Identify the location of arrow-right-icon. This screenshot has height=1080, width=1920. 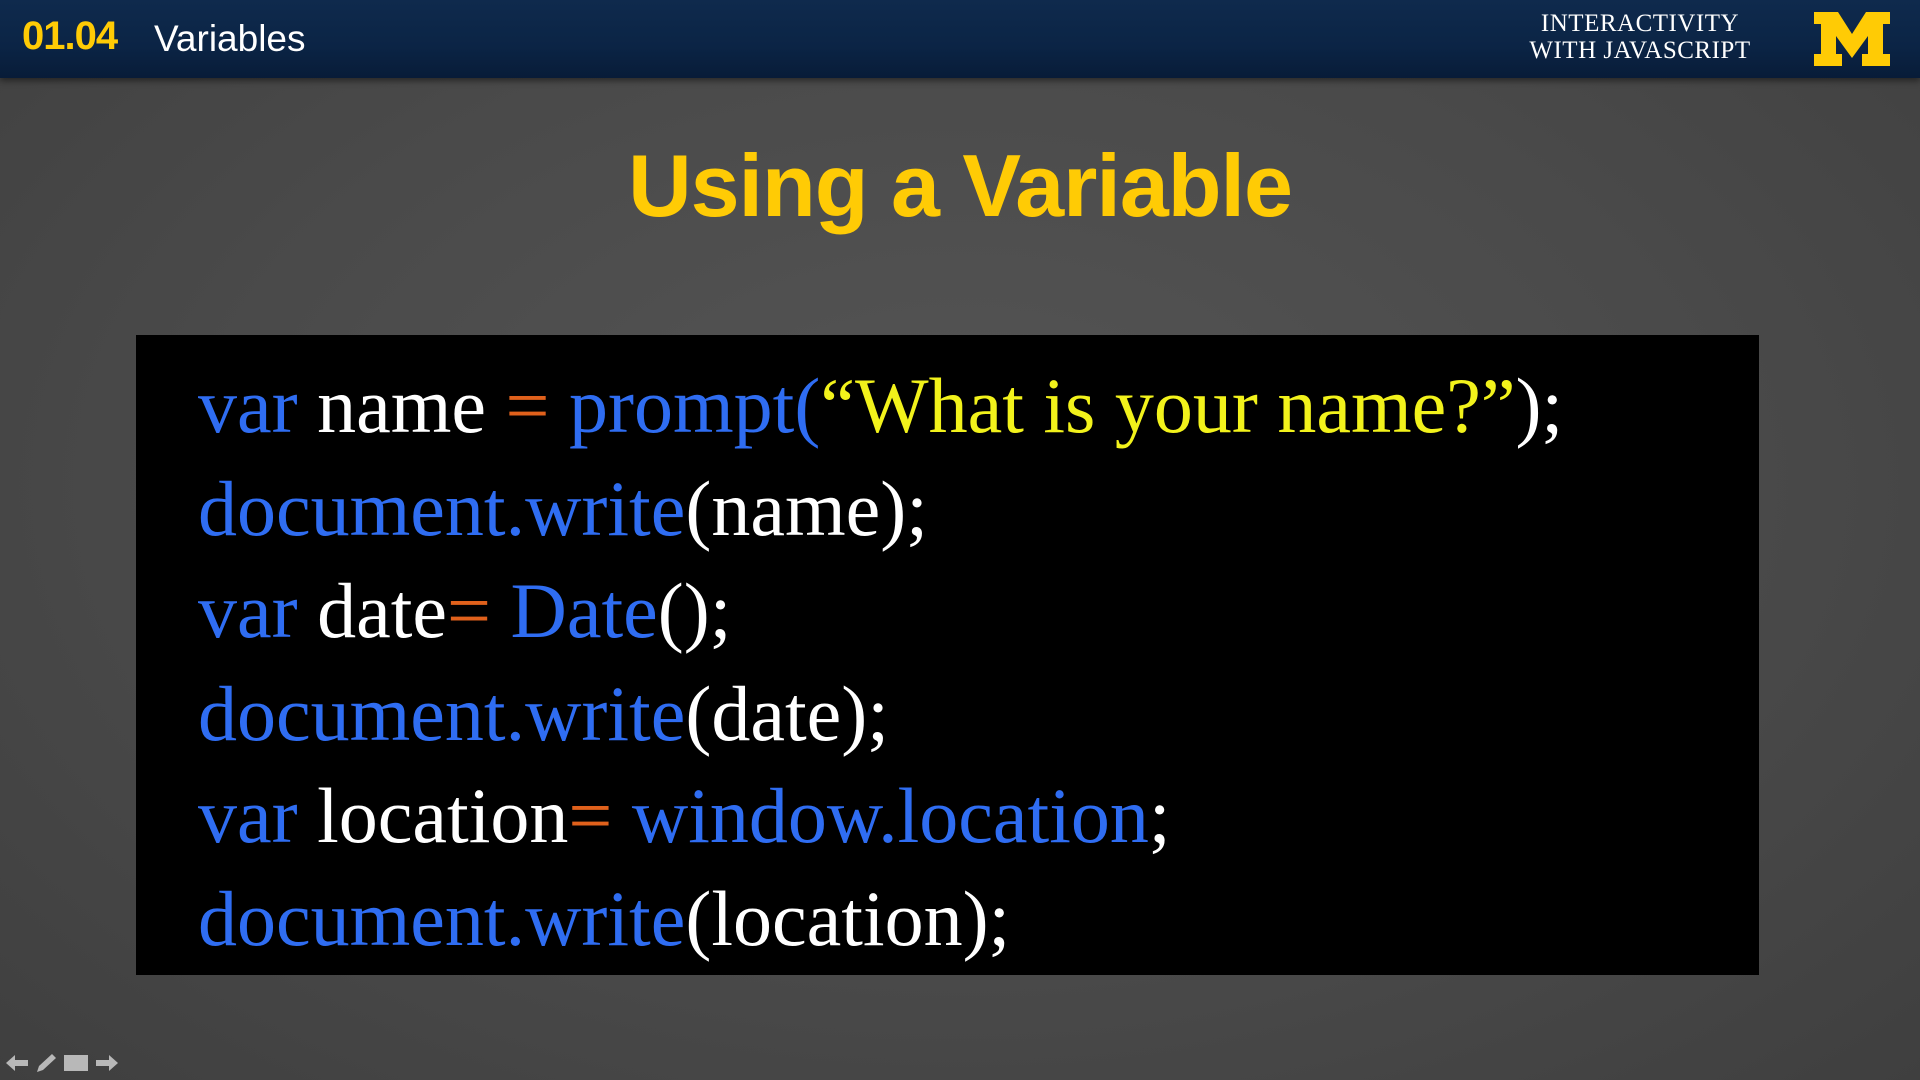
(107, 1063).